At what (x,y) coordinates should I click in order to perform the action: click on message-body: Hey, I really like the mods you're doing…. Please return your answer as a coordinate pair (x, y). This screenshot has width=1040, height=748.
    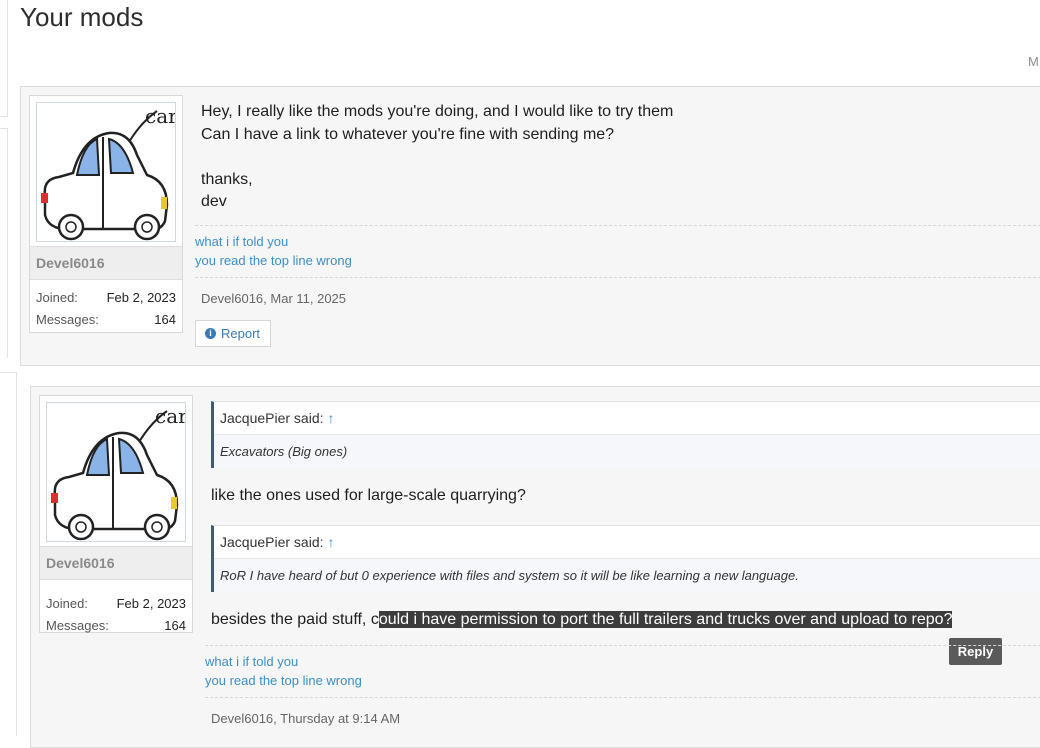
    Looking at the image, I should click on (437, 157).